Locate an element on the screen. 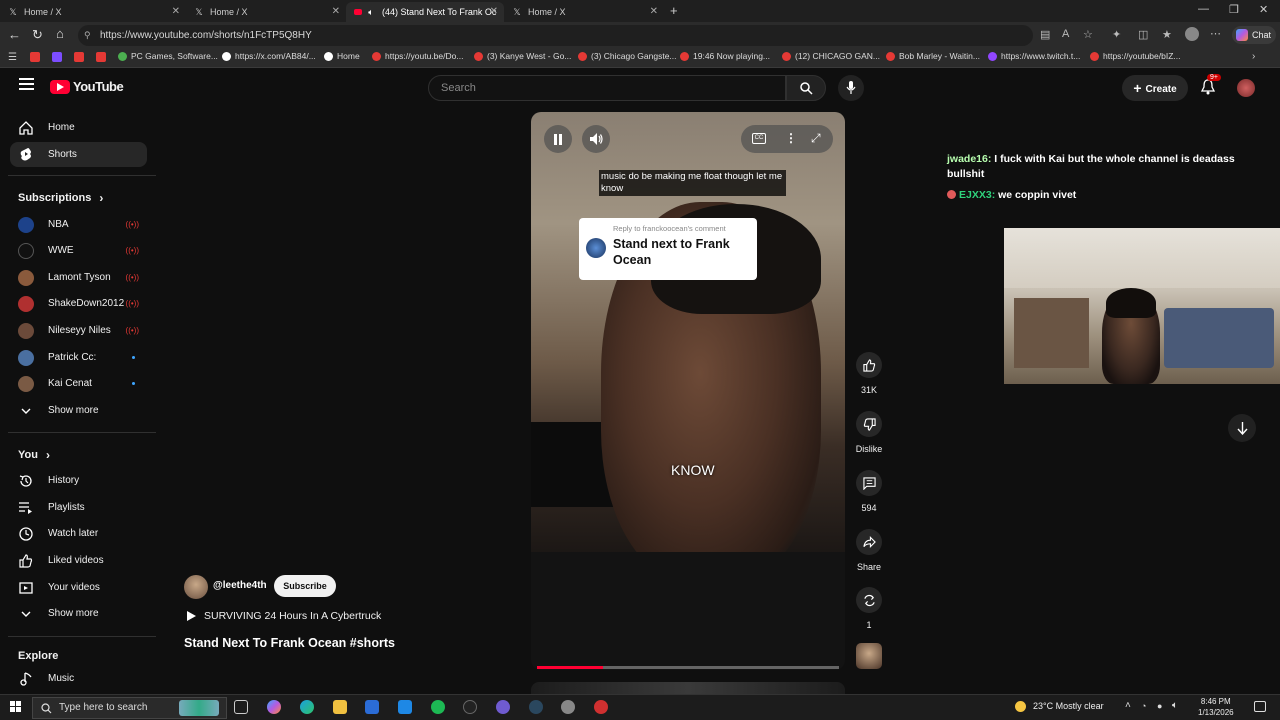 The image size is (1280, 720). reader-icon: ▤ is located at coordinates (1045, 34).